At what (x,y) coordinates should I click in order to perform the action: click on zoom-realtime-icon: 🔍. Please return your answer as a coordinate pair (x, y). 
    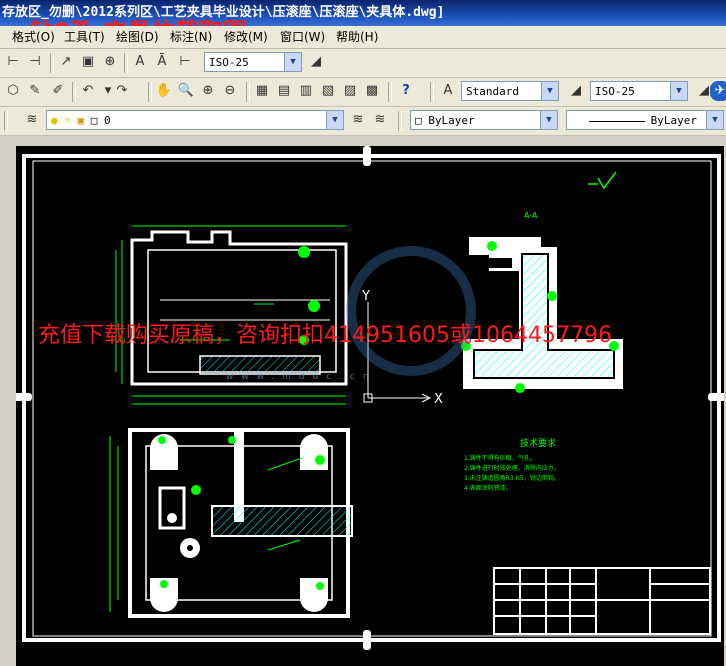
    Looking at the image, I should click on (186, 91).